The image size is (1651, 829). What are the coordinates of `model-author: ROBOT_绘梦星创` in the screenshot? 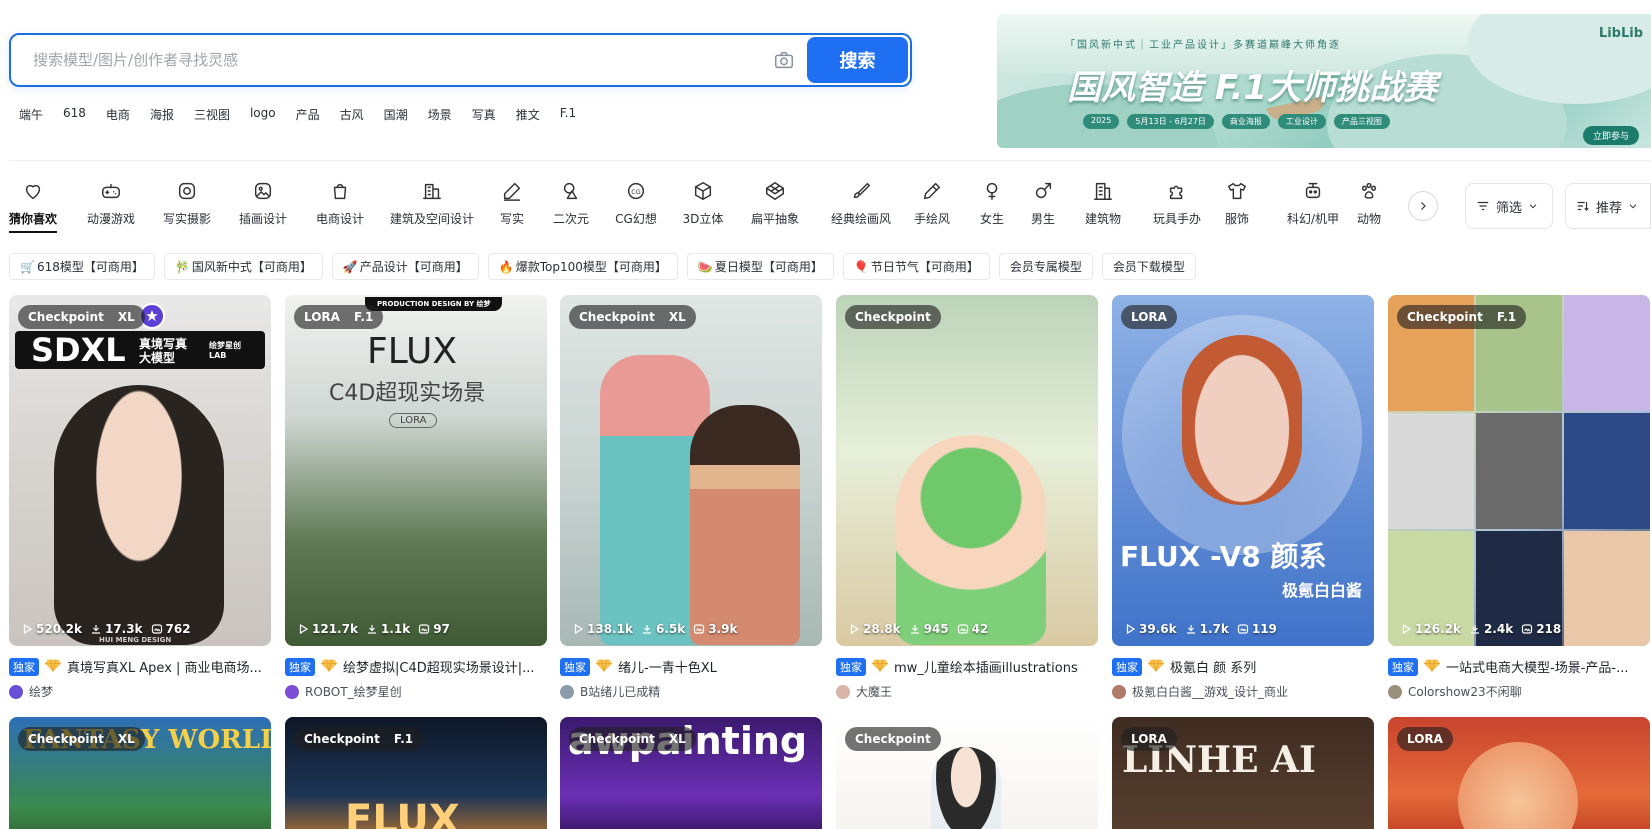 It's located at (416, 691).